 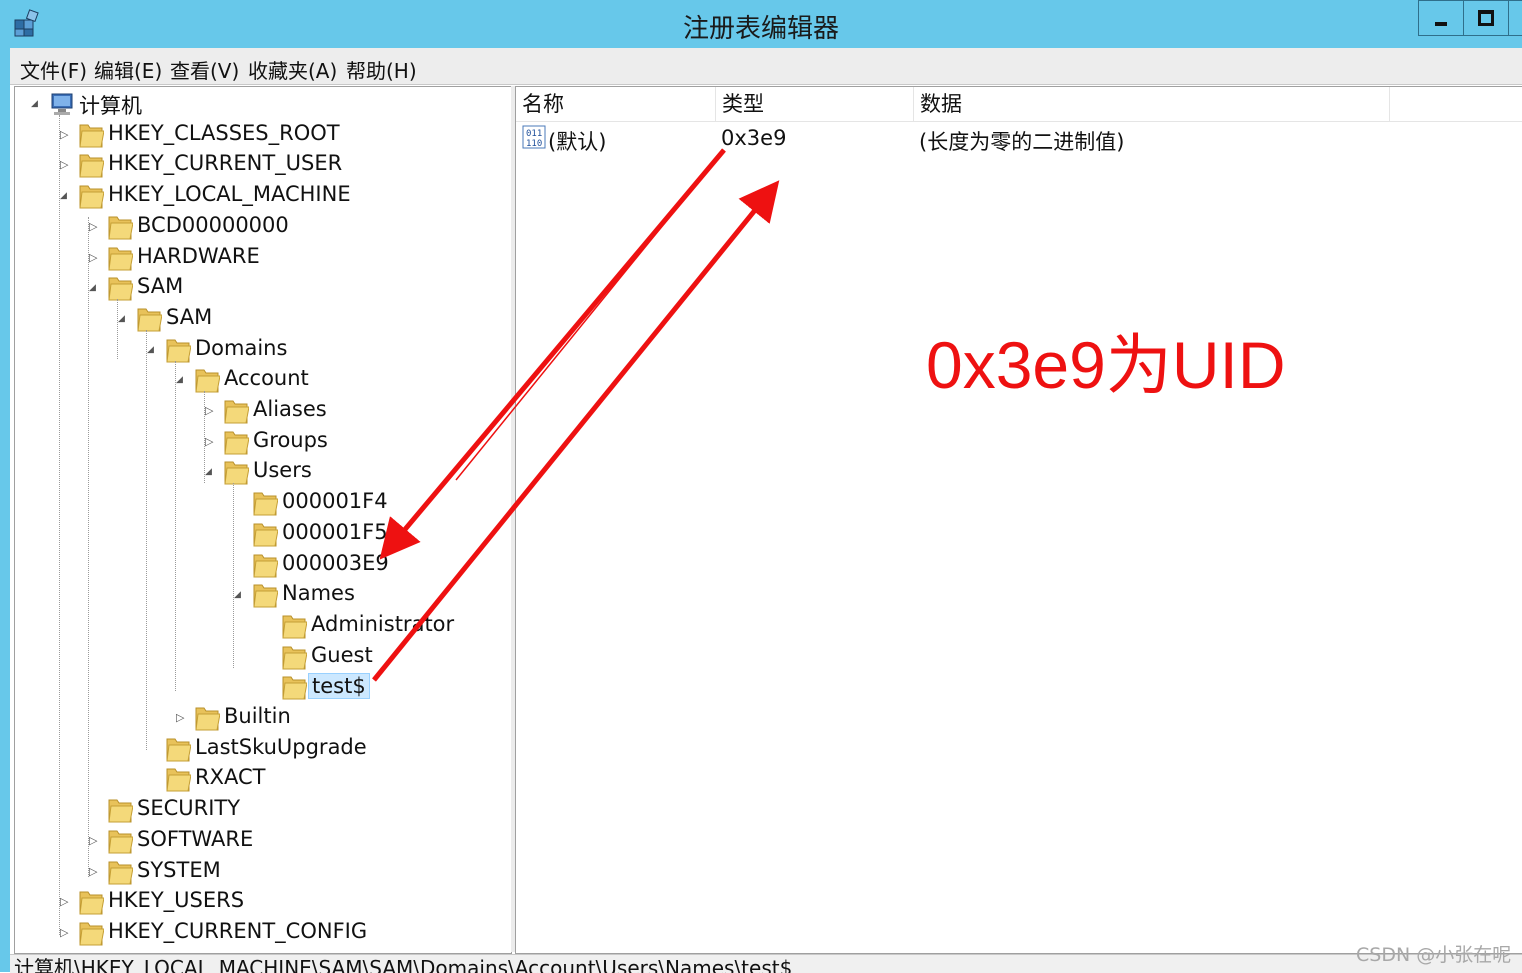 What do you see at coordinates (1441, 24) in the screenshot?
I see `minimize-icon` at bounding box center [1441, 24].